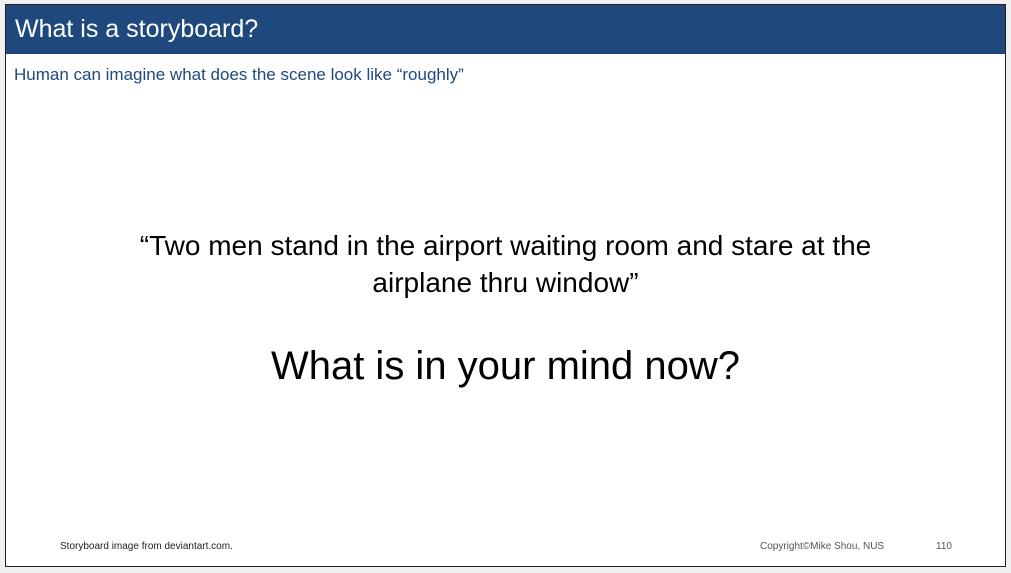  I want to click on slide-title: What is a storyboard?, so click(137, 29).